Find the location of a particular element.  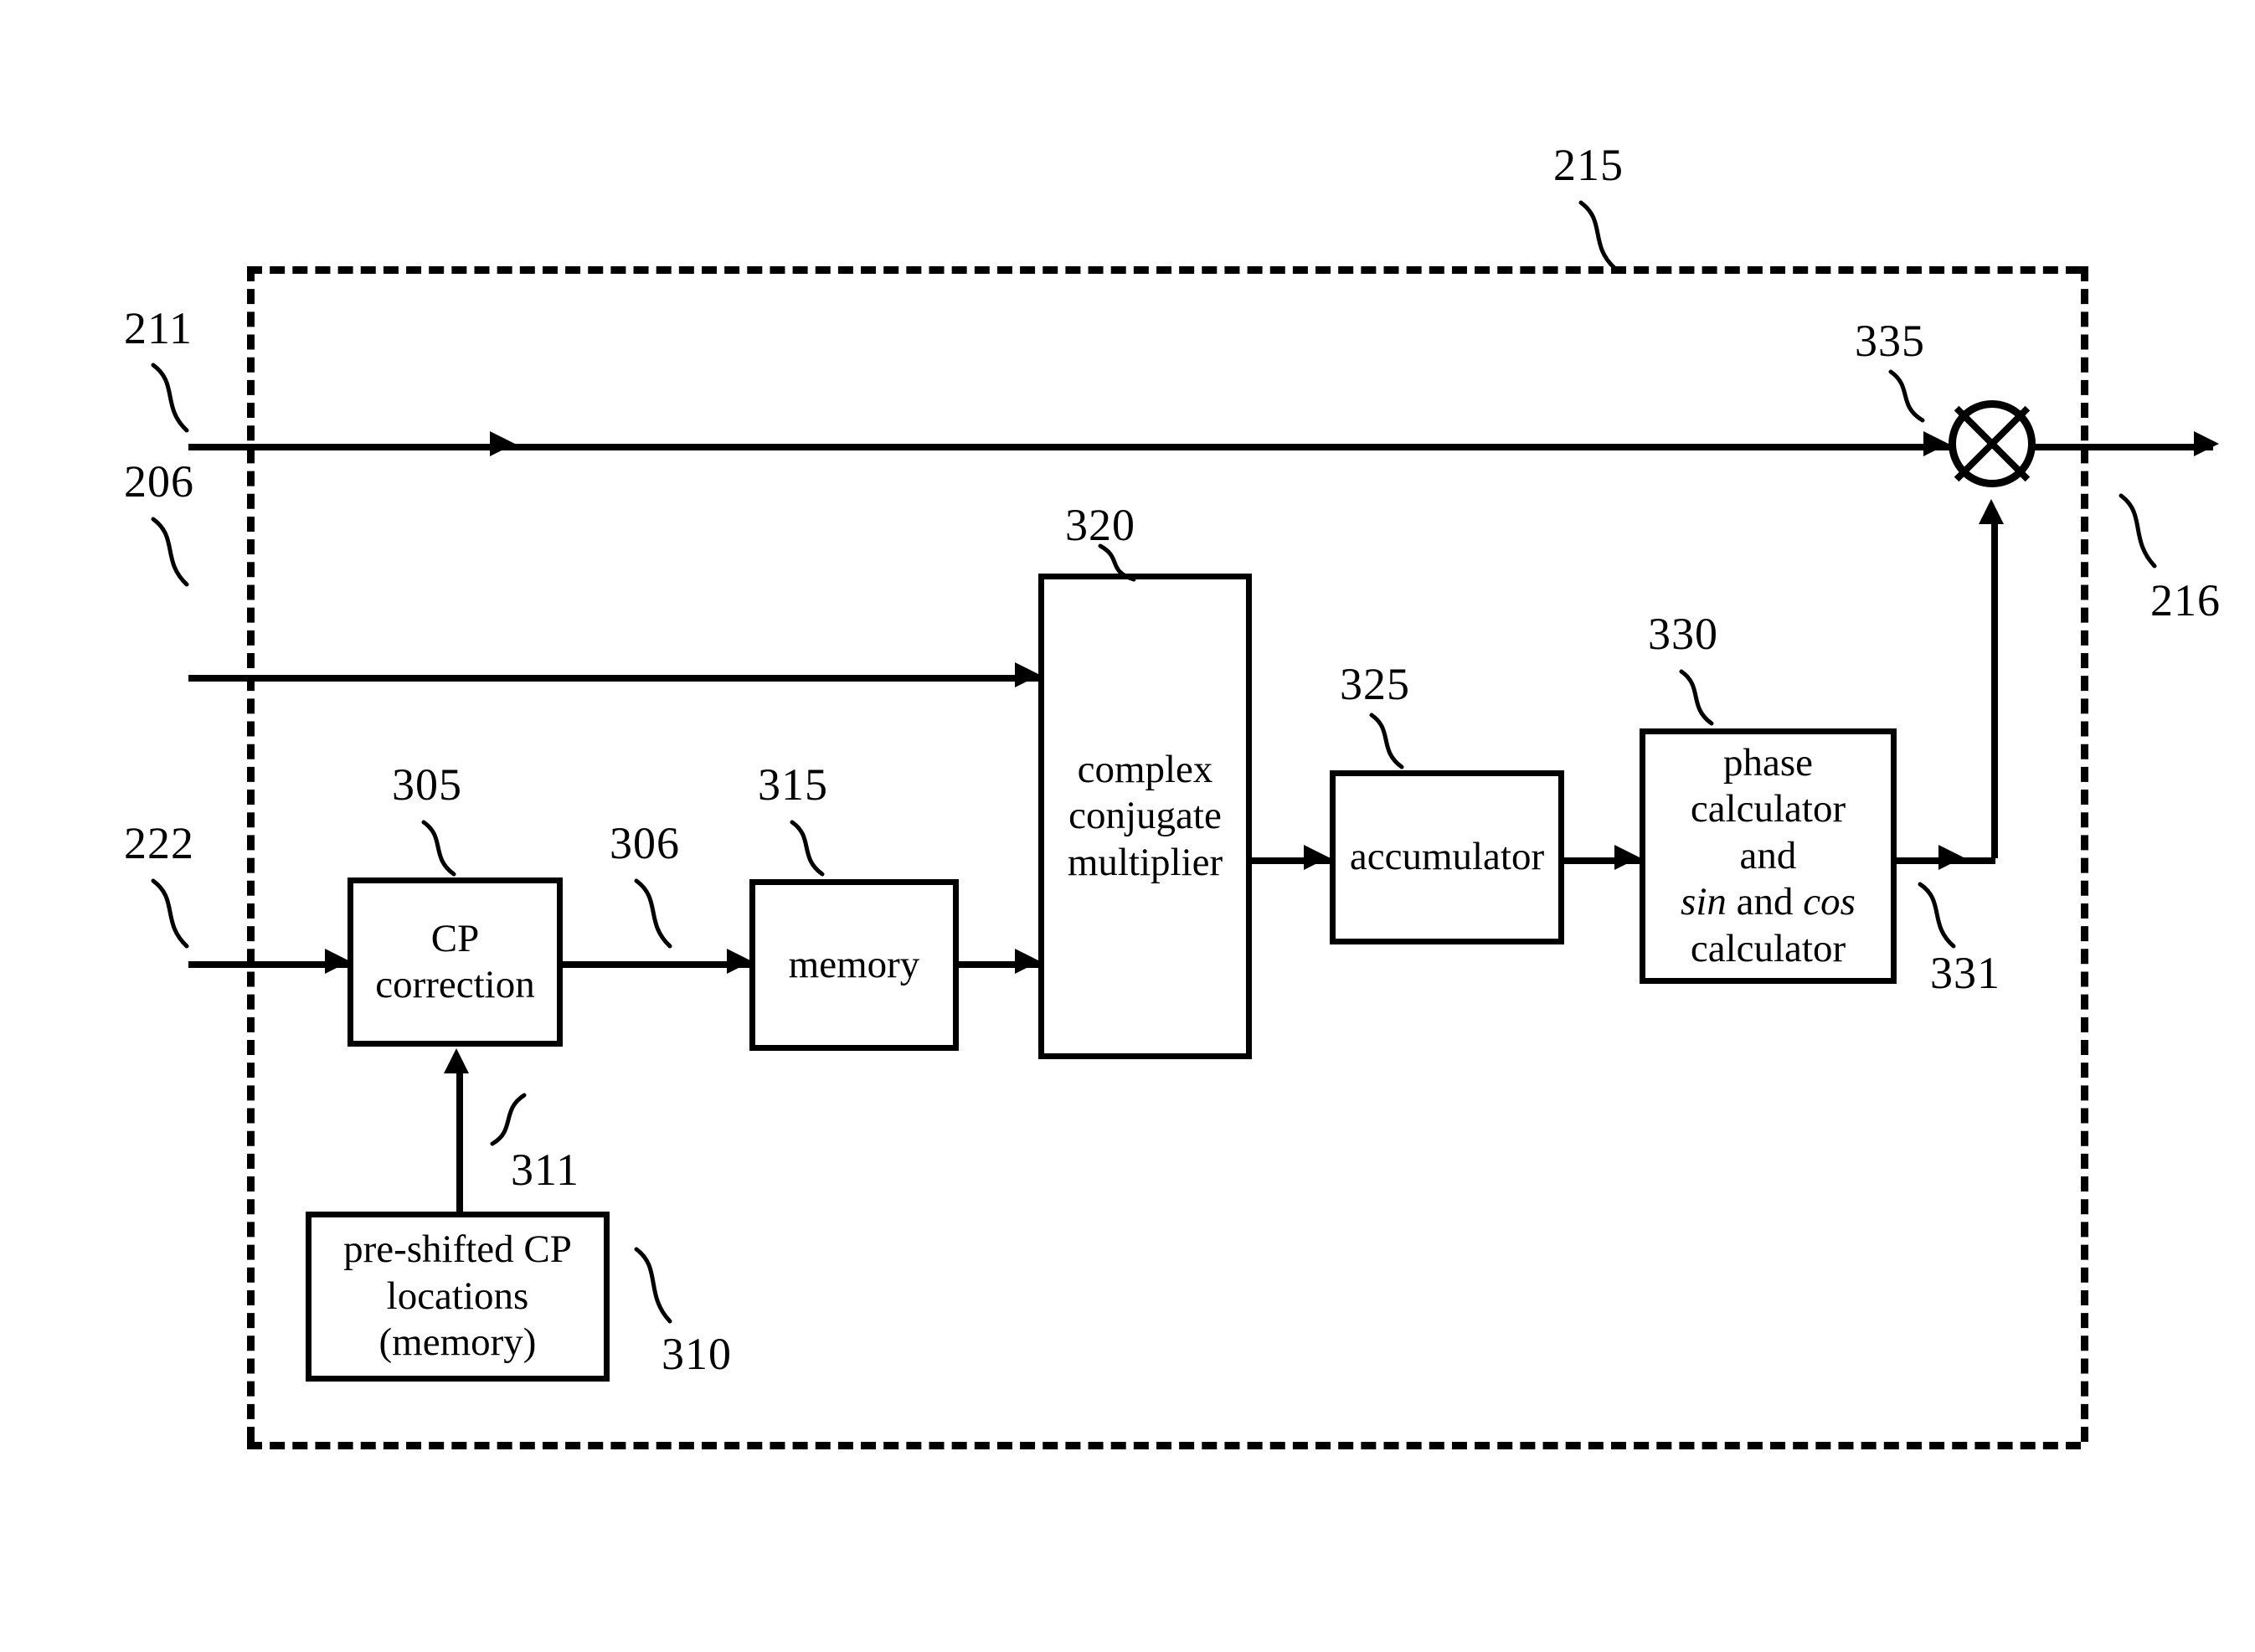

ref-label-305: 305 is located at coordinates (427, 785).